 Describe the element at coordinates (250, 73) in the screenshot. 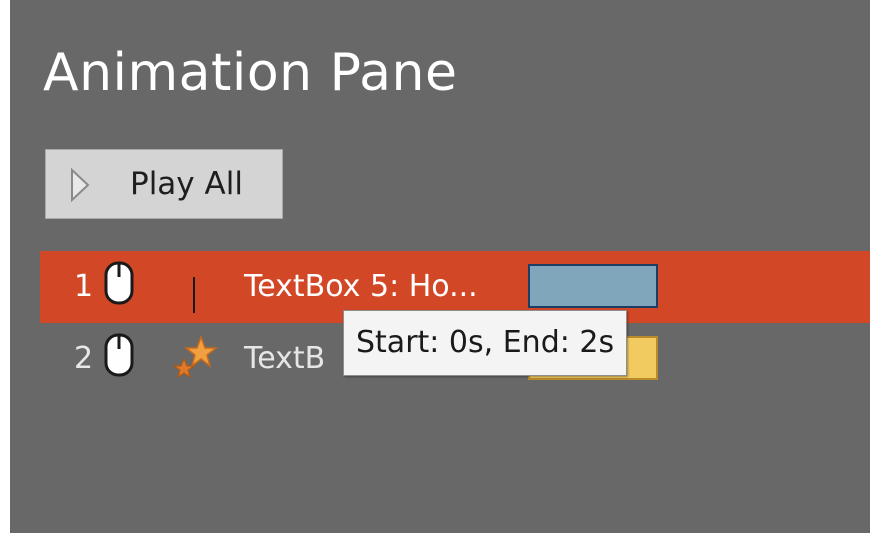

I see `pane-title: Animation Pane` at that location.